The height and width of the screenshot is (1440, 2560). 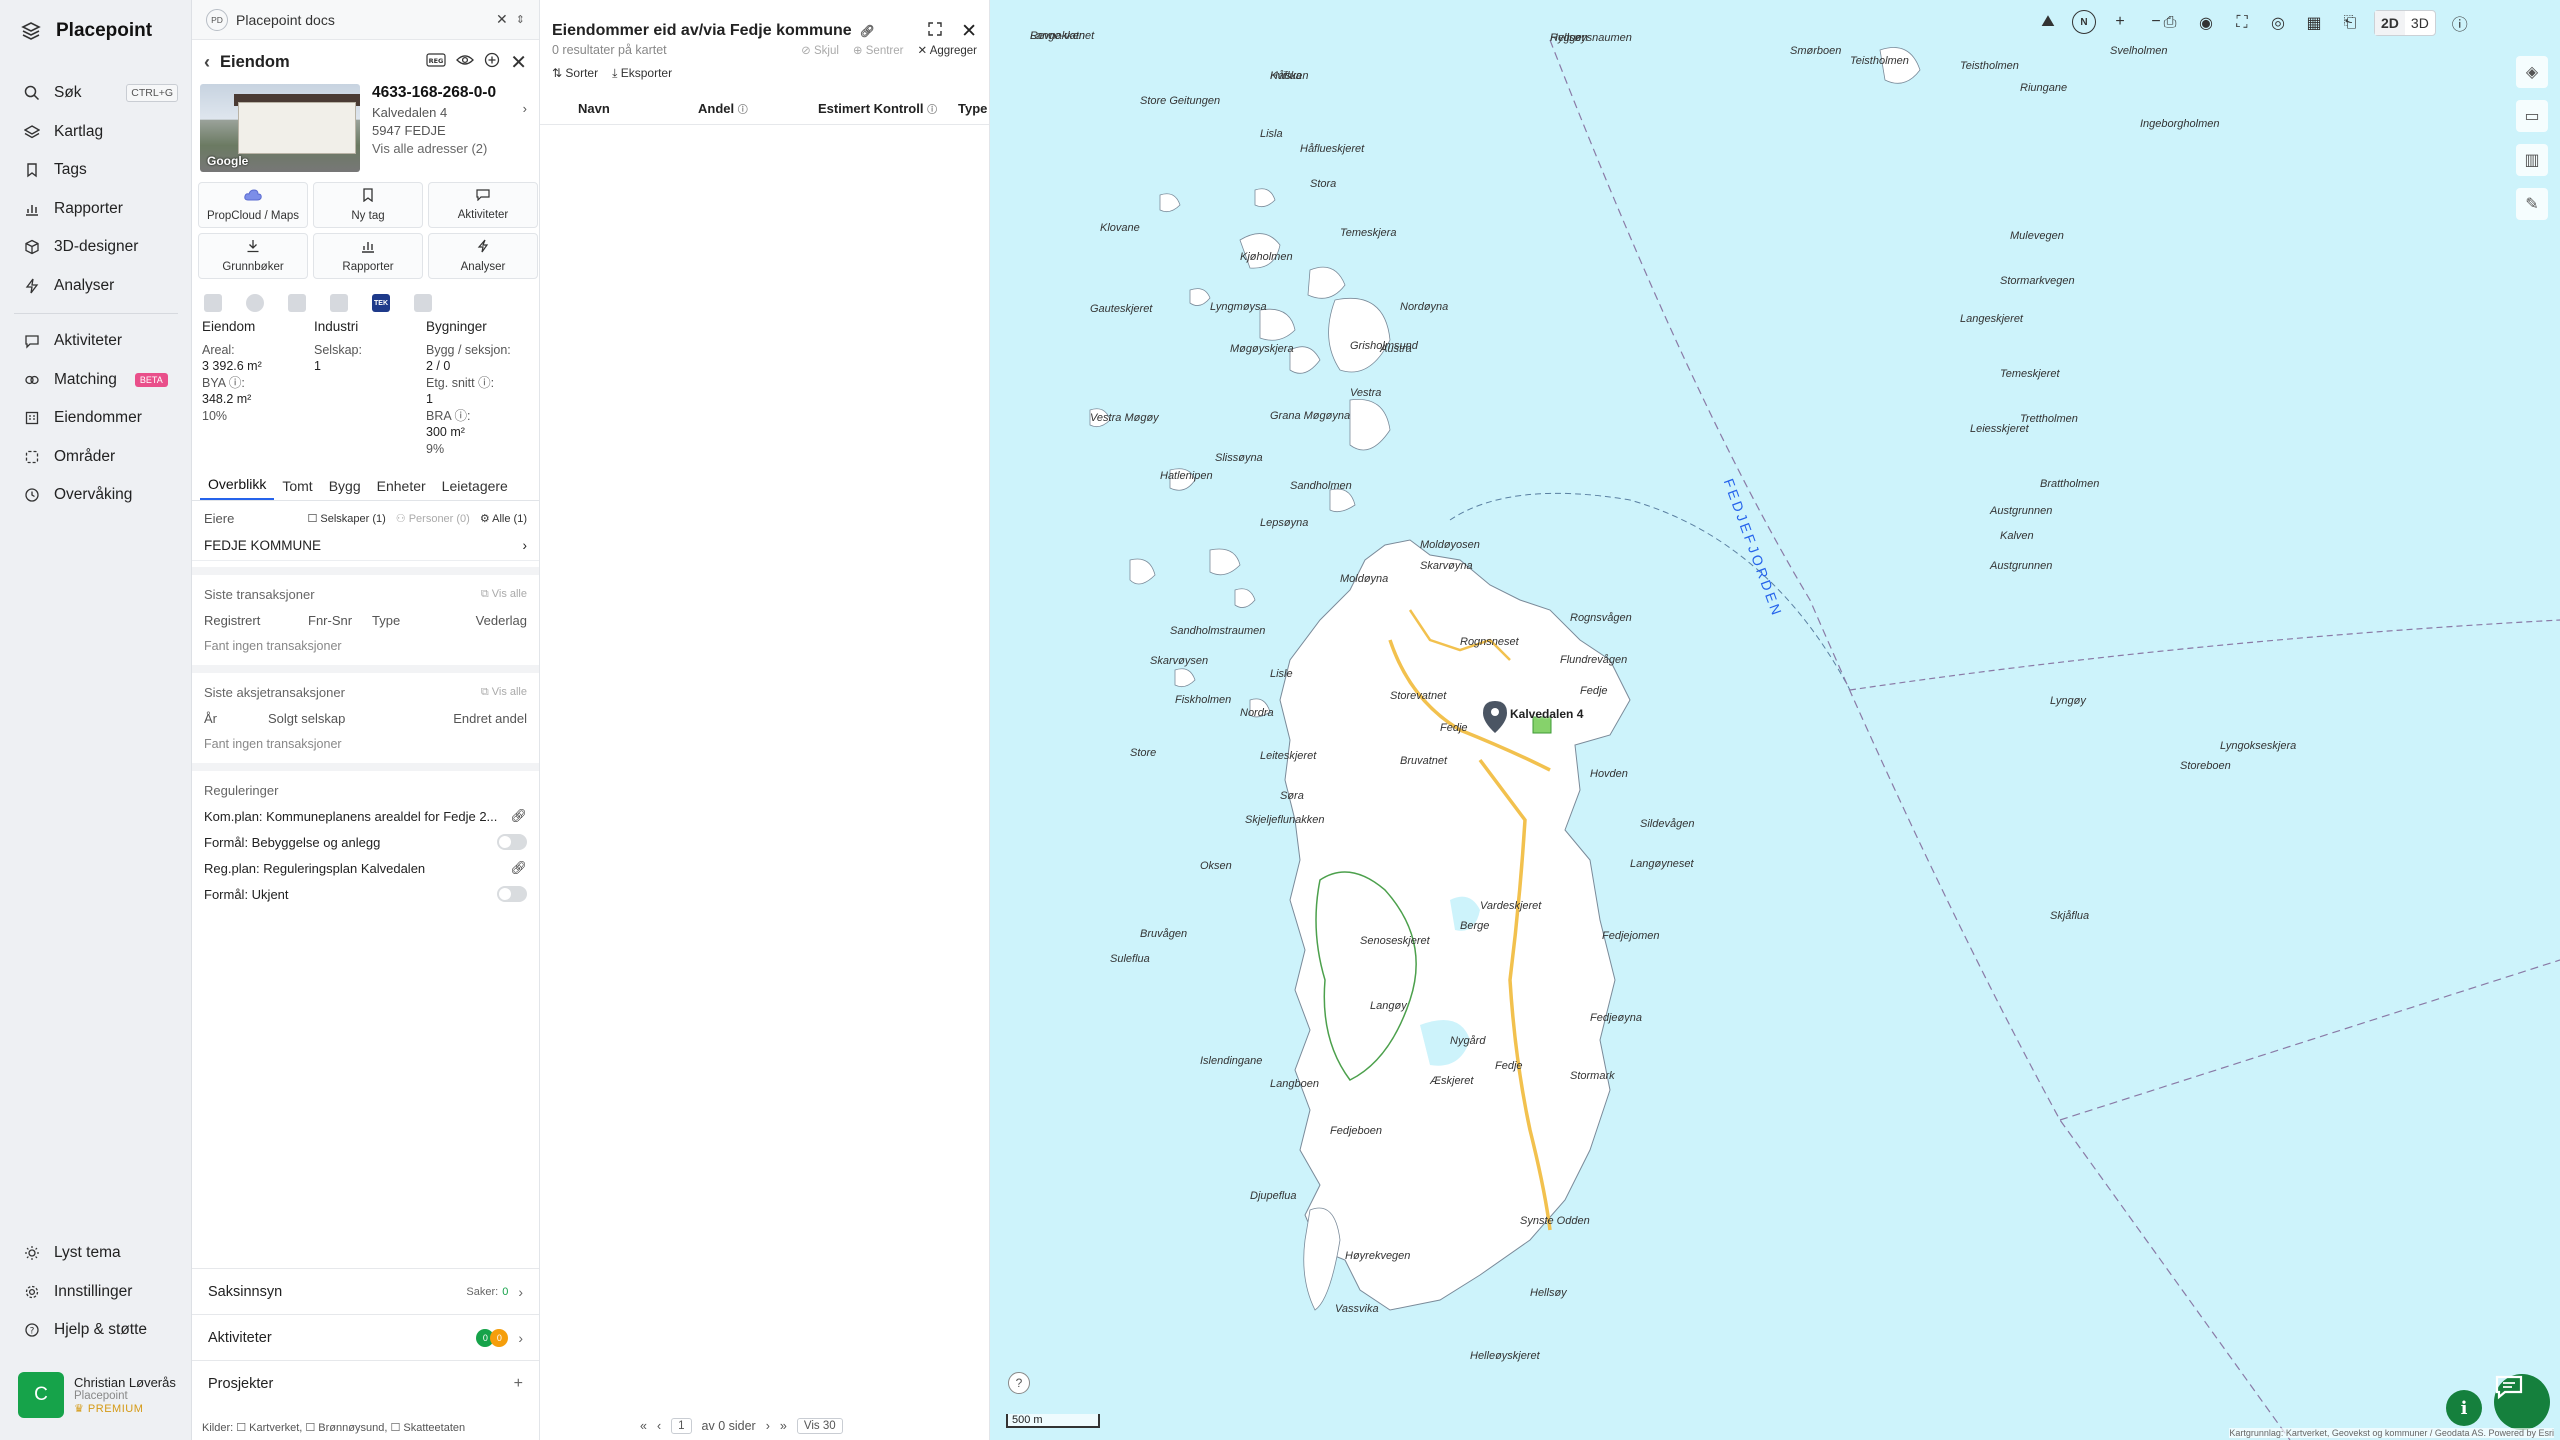 What do you see at coordinates (520, 19) in the screenshot?
I see `chevron-updown-icon: ⇕` at bounding box center [520, 19].